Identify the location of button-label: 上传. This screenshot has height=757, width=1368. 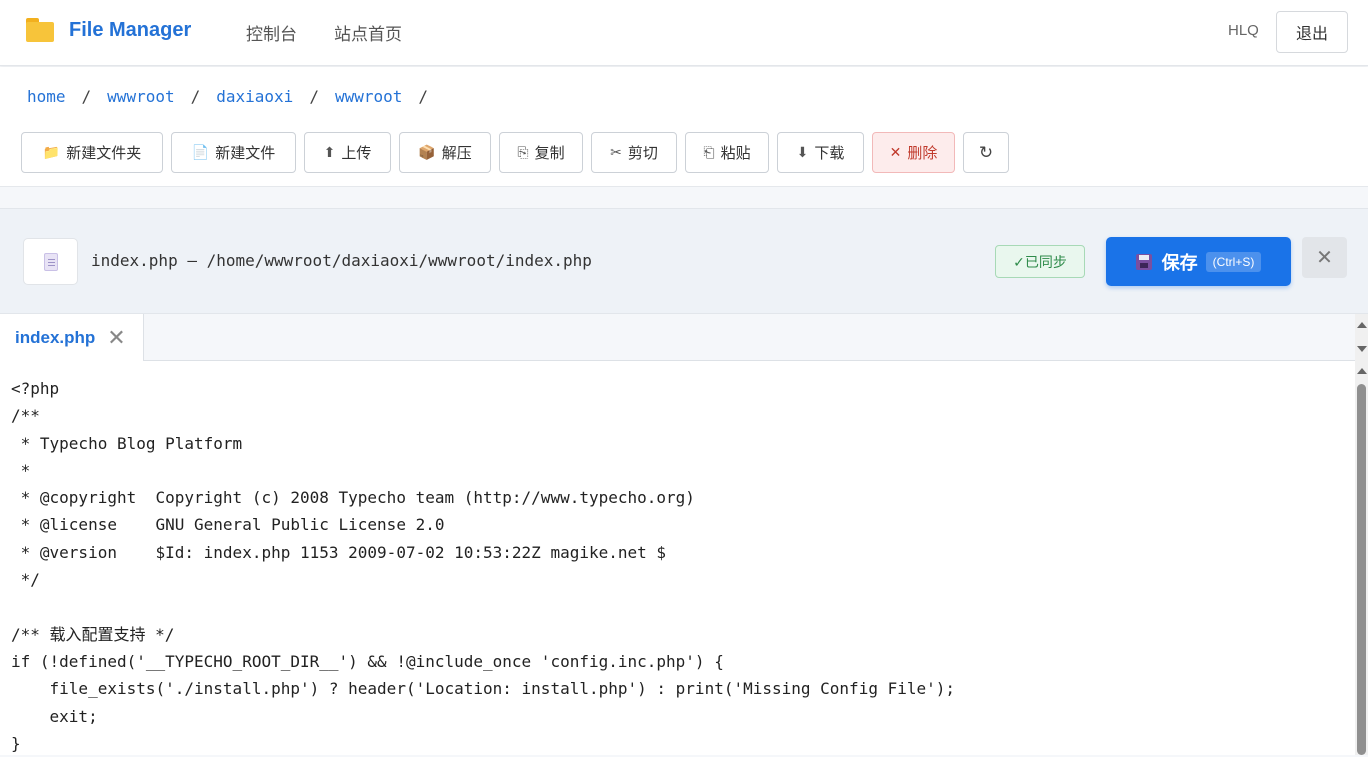
(356, 153).